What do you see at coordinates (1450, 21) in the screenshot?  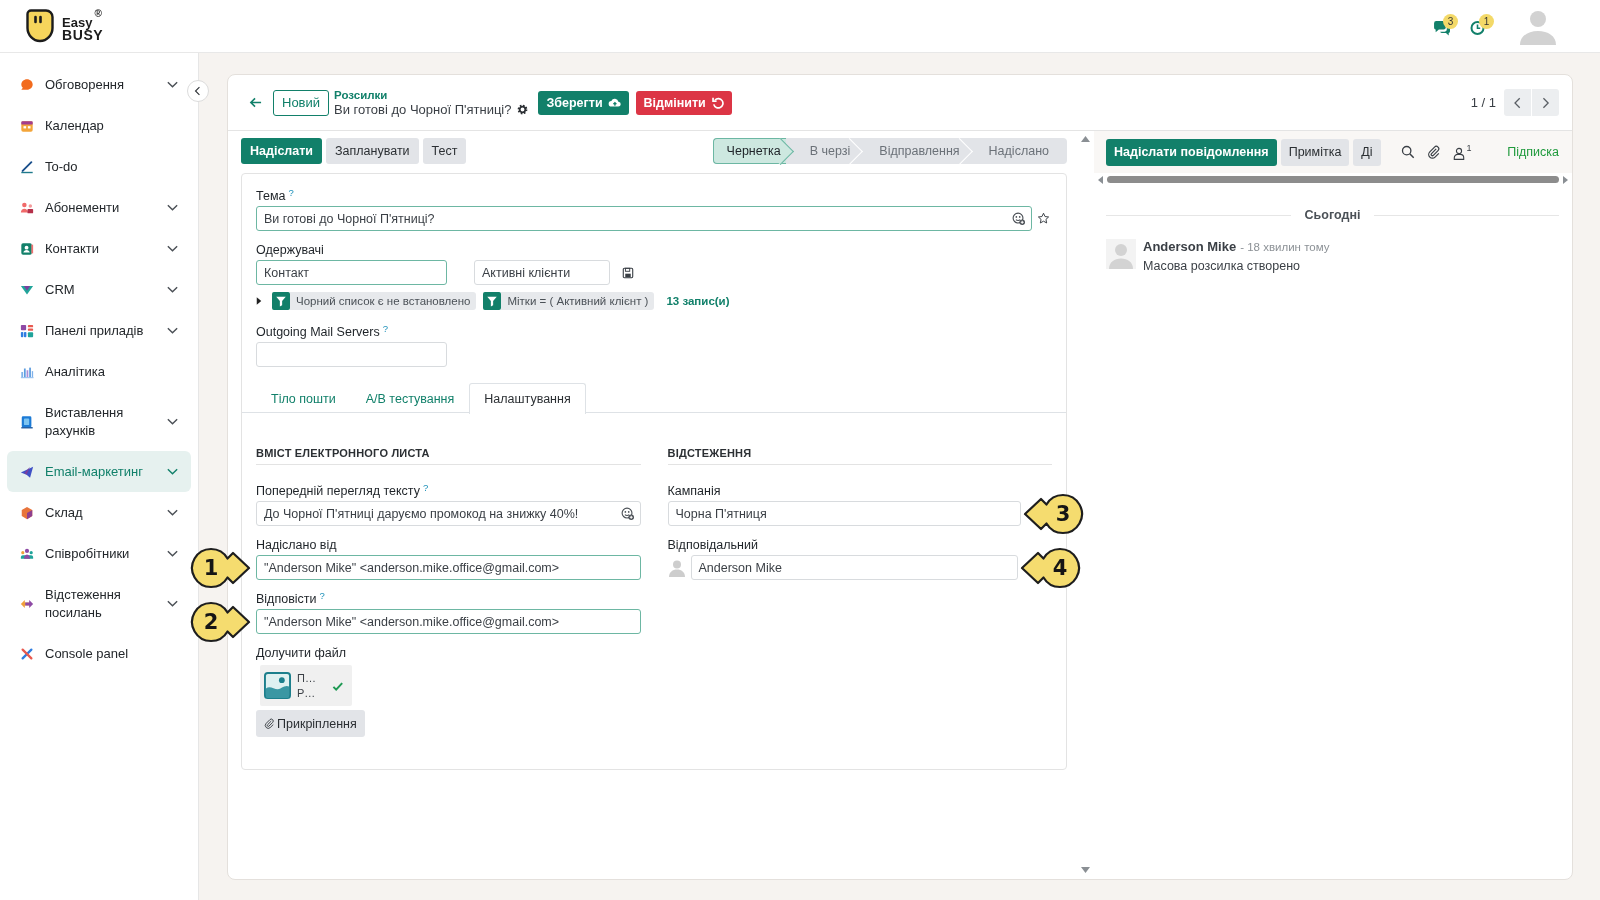 I see `notification-count: 3` at bounding box center [1450, 21].